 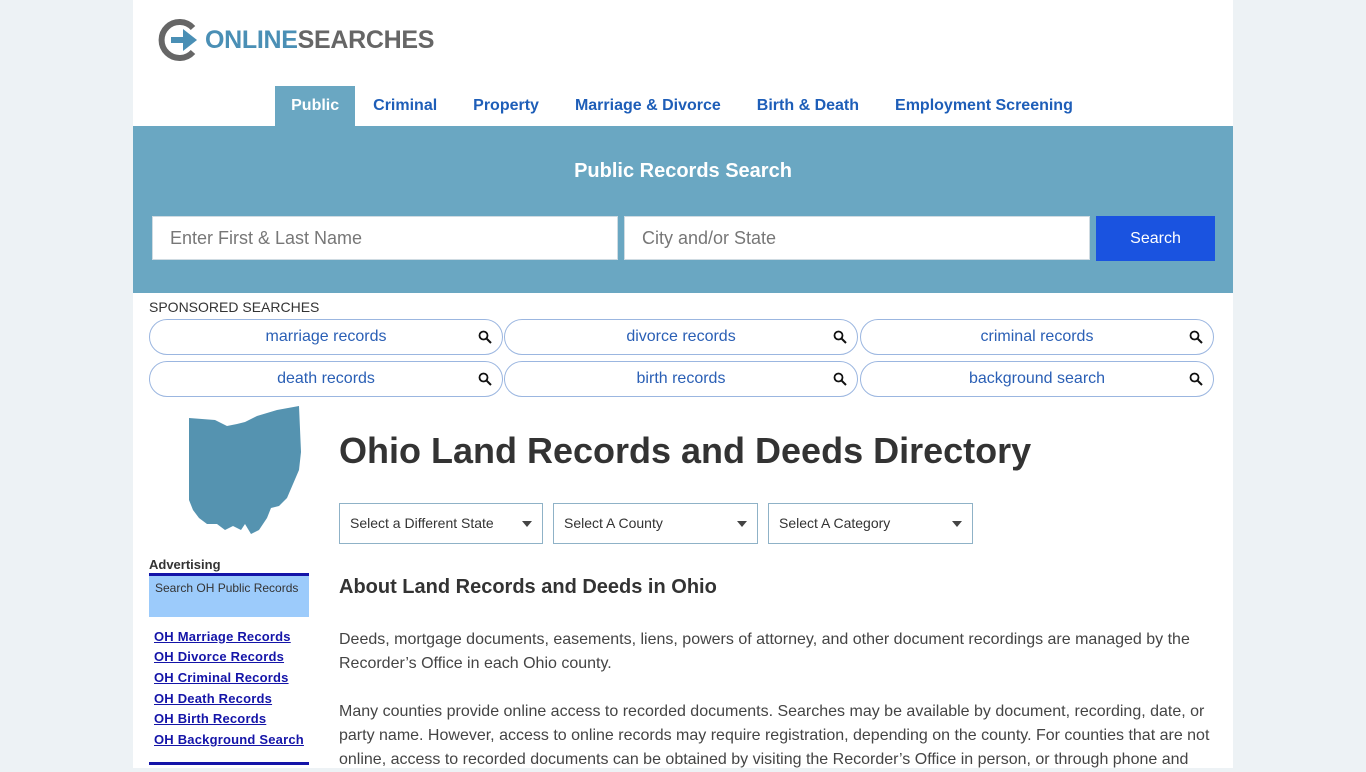 What do you see at coordinates (213, 698) in the screenshot?
I see `sidebar-link-death: OH Death Records` at bounding box center [213, 698].